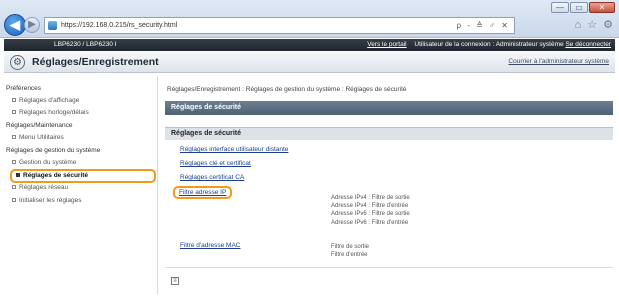 This screenshot has height=299, width=619. What do you see at coordinates (24, 88) in the screenshot?
I see `sidebar-section-preferences: Préférences` at bounding box center [24, 88].